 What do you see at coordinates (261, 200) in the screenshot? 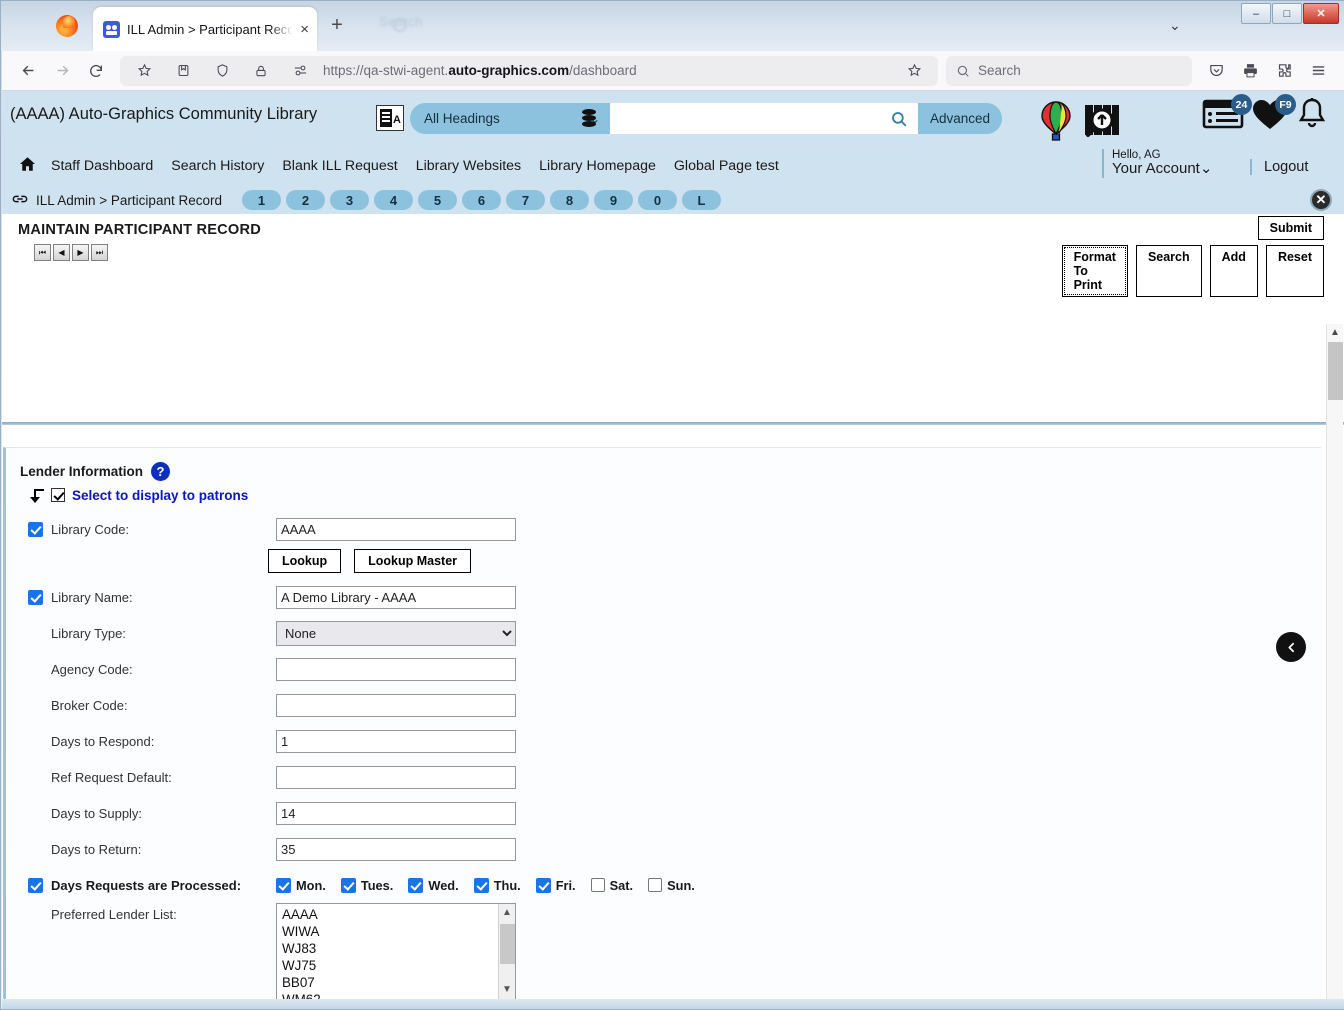
I see `number-tab-1: 1` at bounding box center [261, 200].